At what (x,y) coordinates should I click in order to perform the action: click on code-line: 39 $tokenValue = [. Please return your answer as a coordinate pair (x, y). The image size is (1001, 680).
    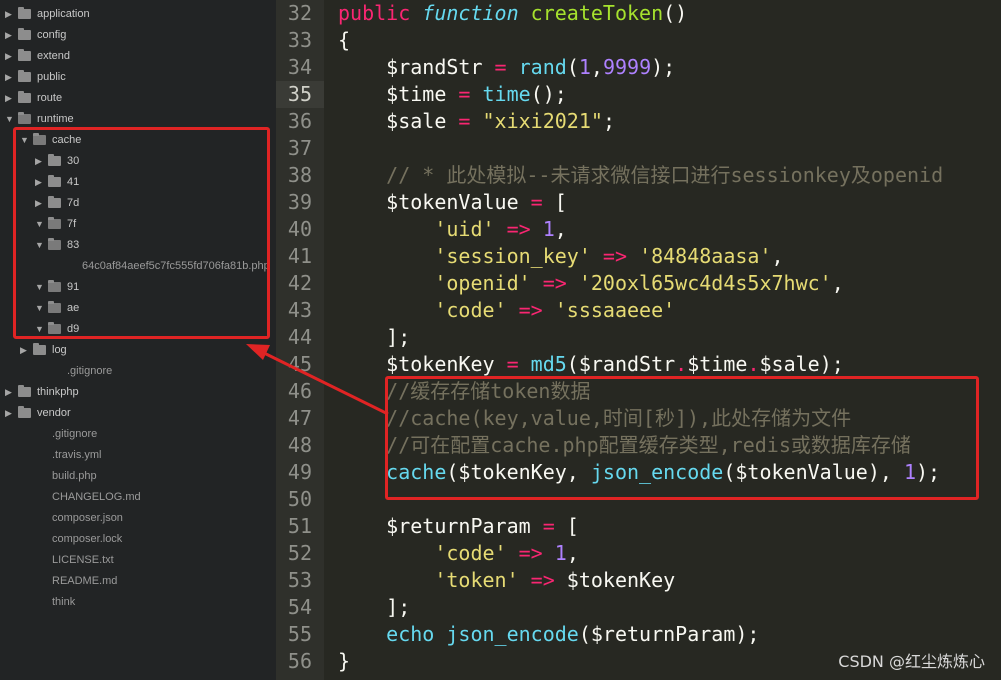
    Looking at the image, I should click on (638, 202).